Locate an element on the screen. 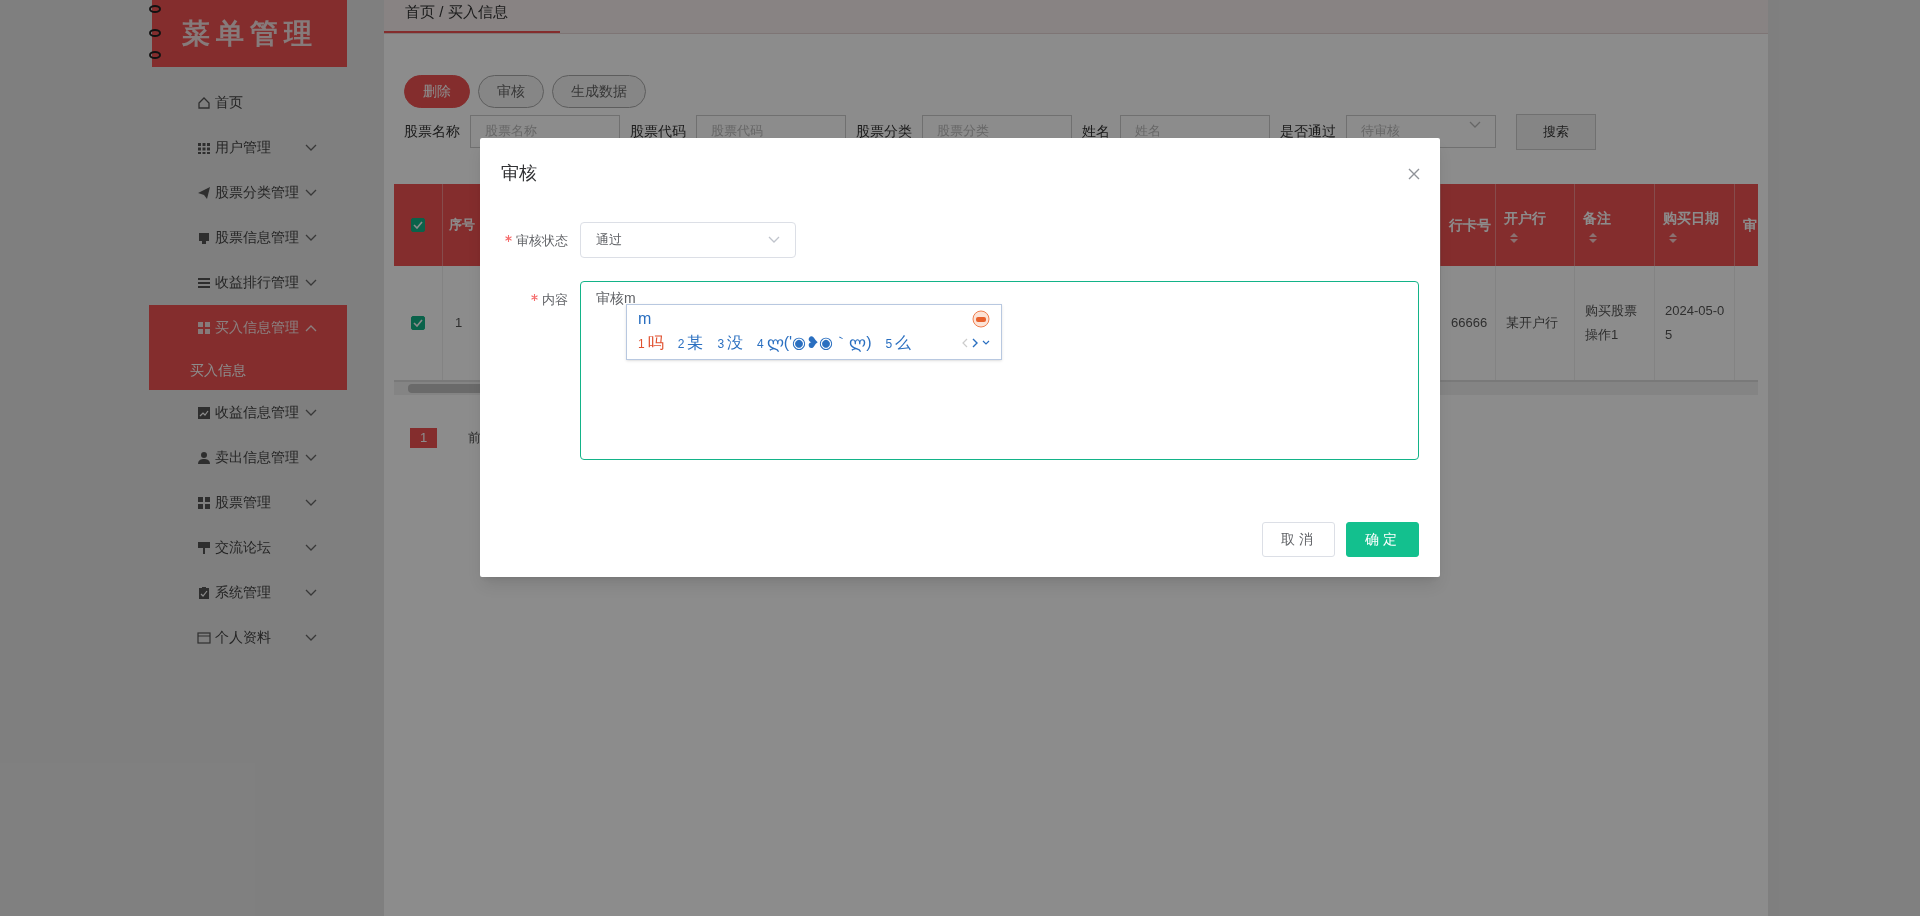 The image size is (1920, 916). user-icon is located at coordinates (204, 457).